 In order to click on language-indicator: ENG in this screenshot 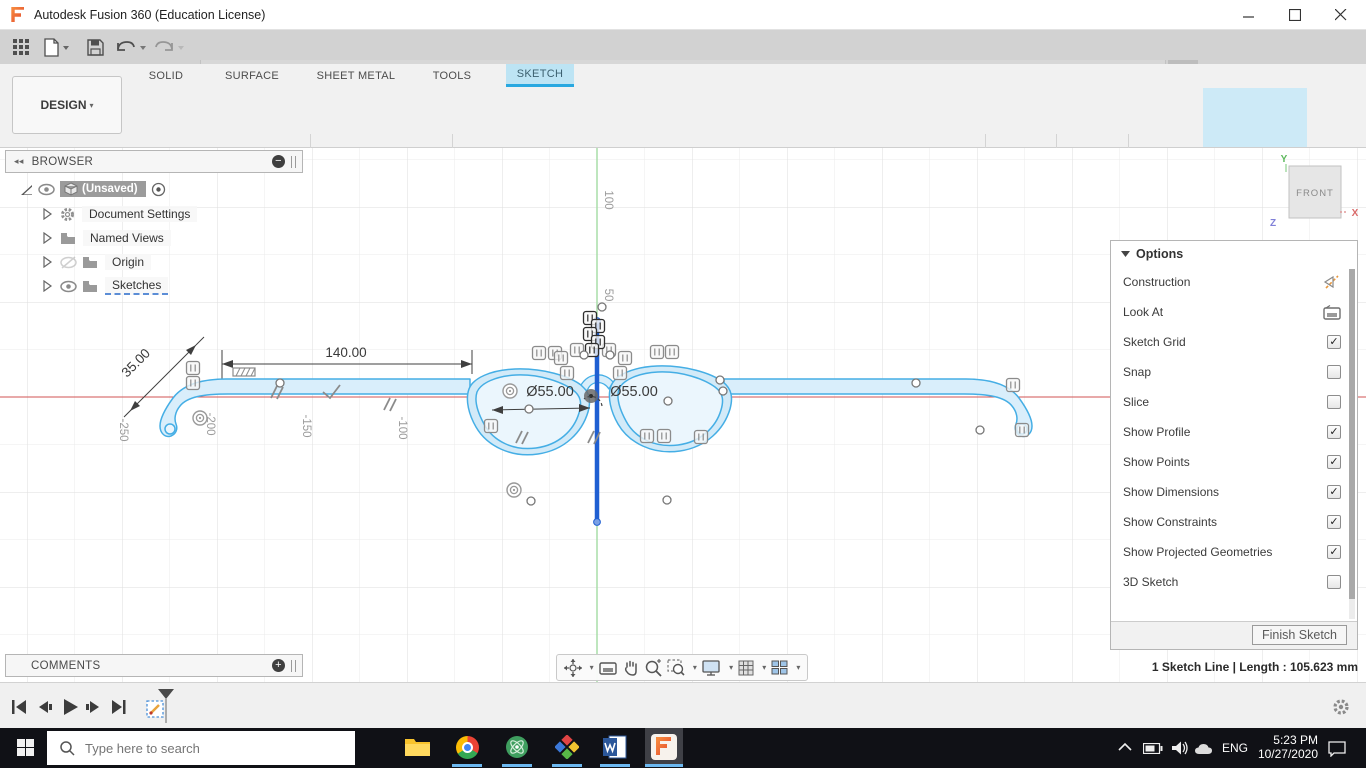, I will do `click(1235, 748)`.